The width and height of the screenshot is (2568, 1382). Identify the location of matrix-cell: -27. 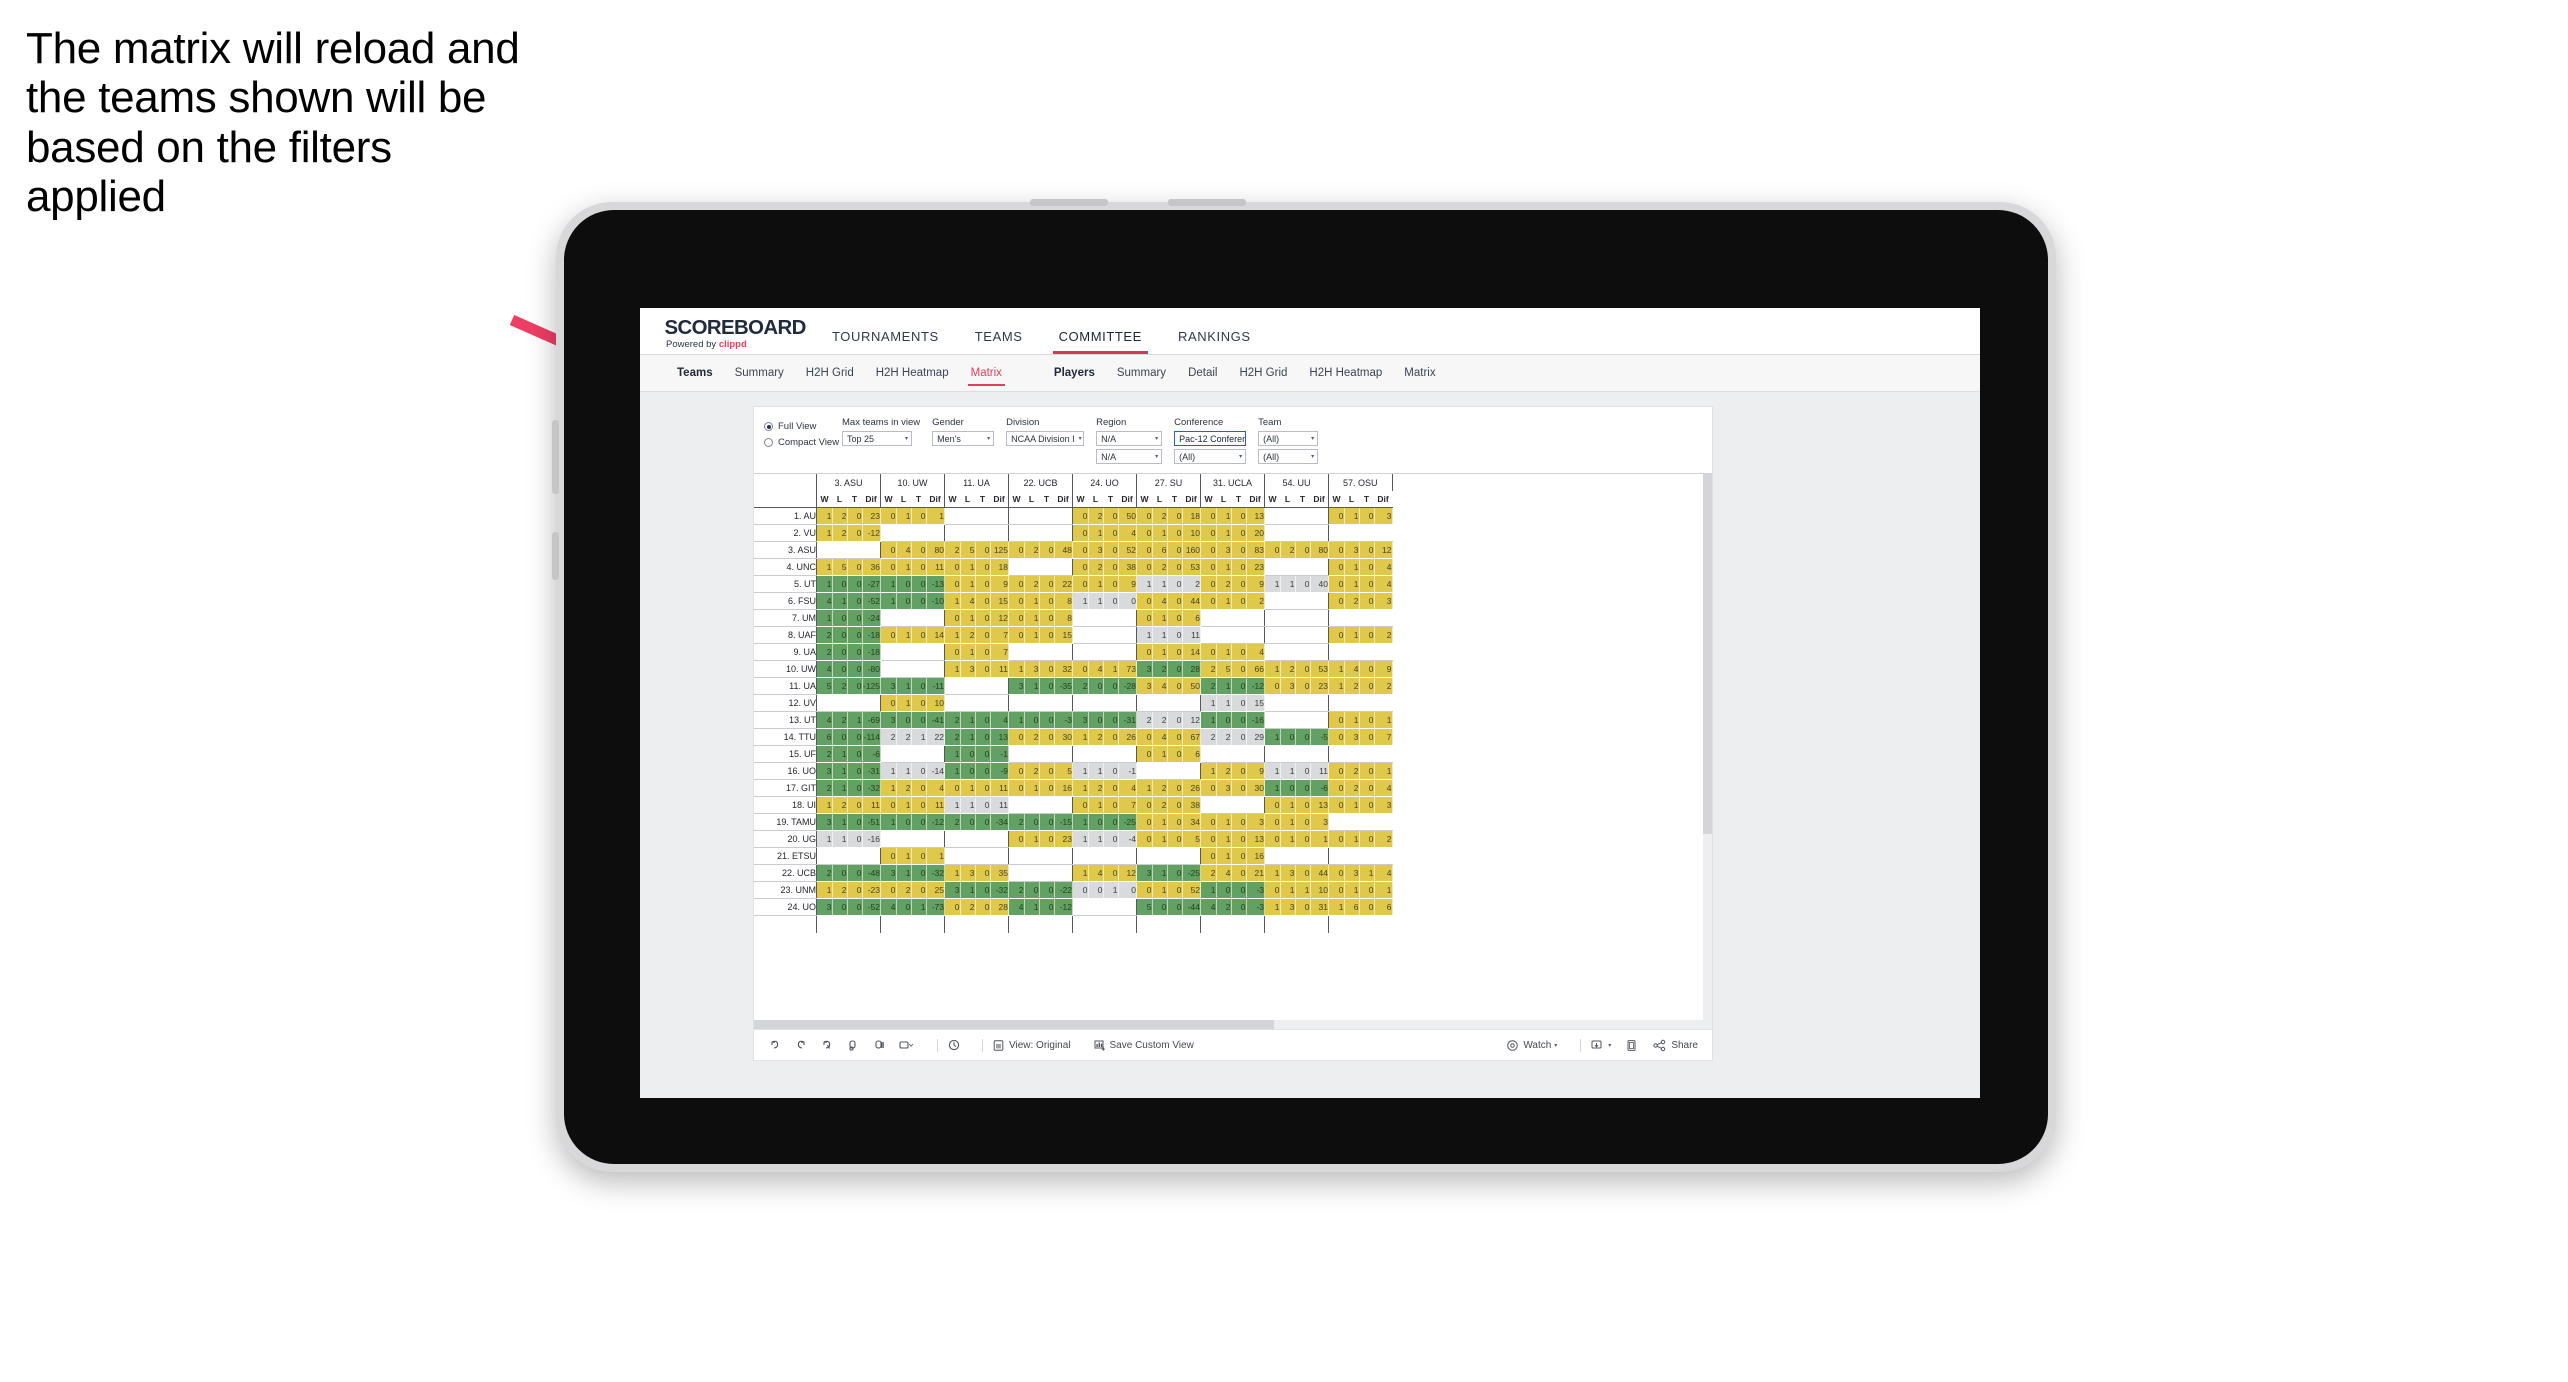
(871, 584).